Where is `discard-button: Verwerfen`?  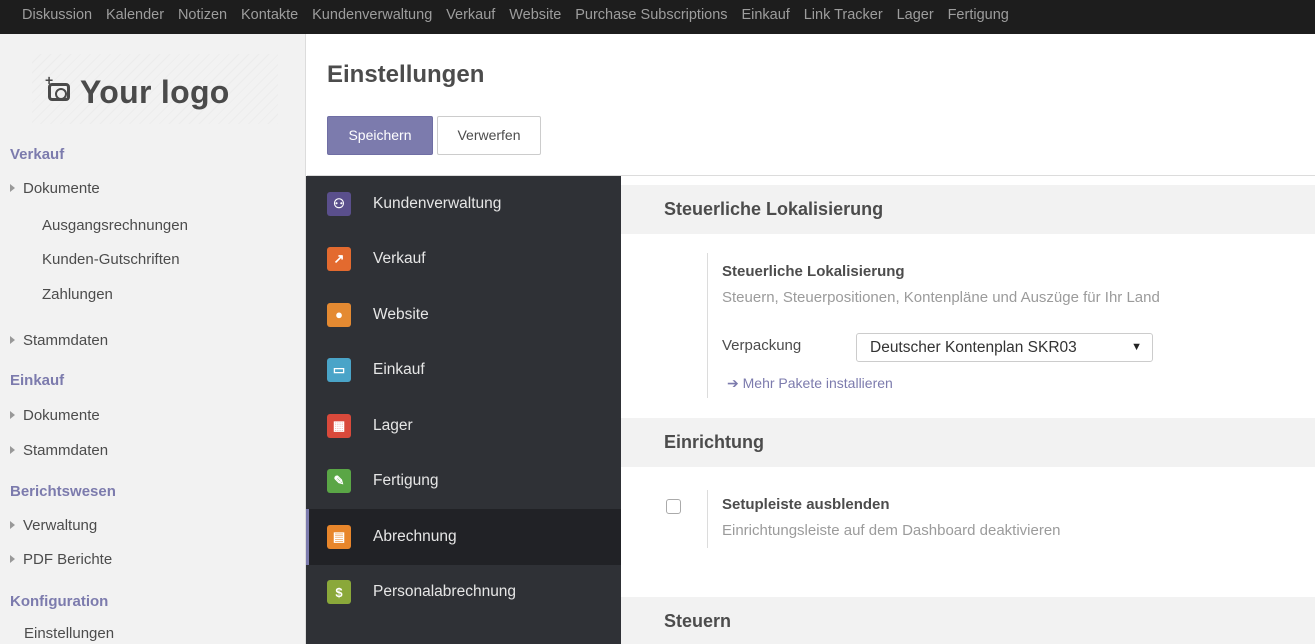 discard-button: Verwerfen is located at coordinates (489, 135).